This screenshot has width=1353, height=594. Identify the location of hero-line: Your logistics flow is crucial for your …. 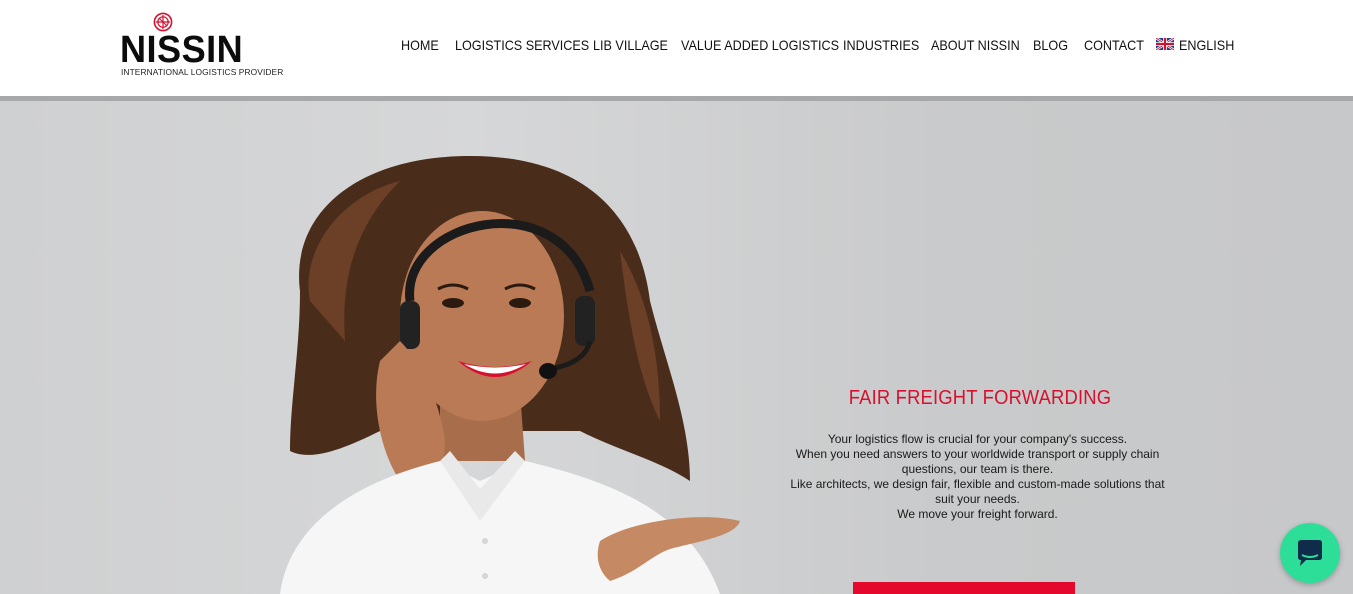
(977, 439).